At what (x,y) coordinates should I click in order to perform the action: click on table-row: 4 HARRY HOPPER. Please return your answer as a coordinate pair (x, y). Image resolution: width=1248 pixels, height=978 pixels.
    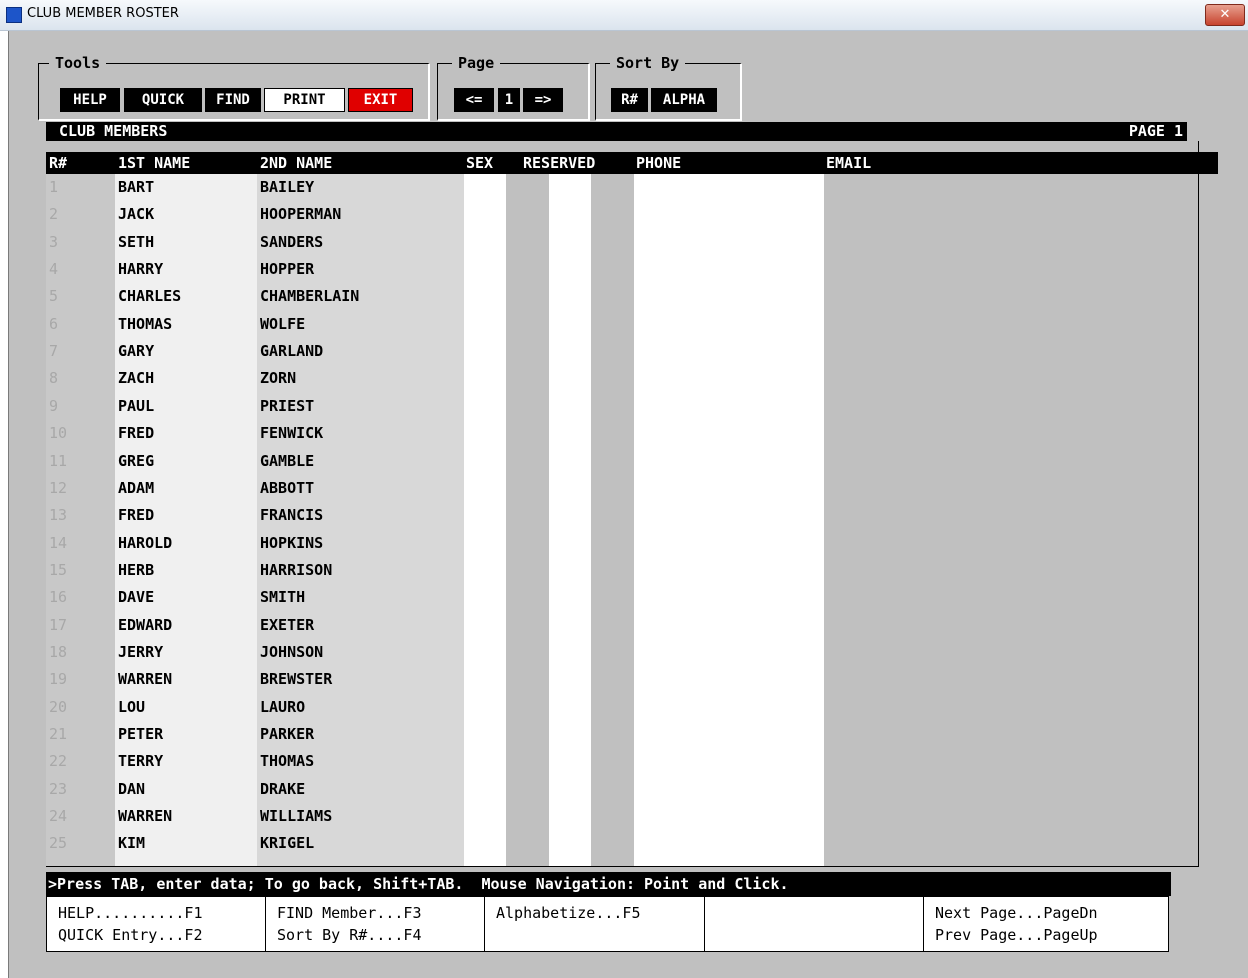
    Looking at the image, I should click on (621, 269).